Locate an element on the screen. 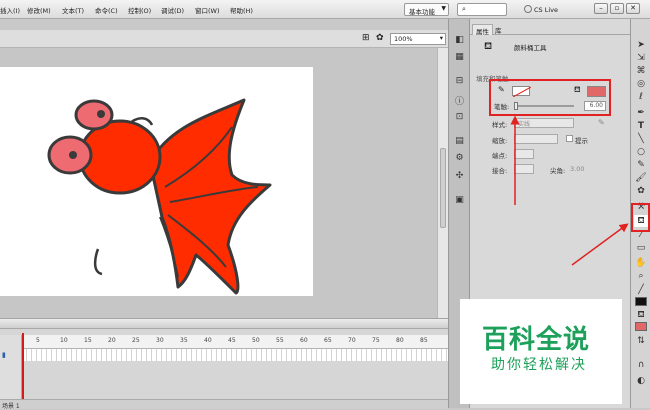 This screenshot has width=650, height=410. fish-eye-top is located at coordinates (94, 115).